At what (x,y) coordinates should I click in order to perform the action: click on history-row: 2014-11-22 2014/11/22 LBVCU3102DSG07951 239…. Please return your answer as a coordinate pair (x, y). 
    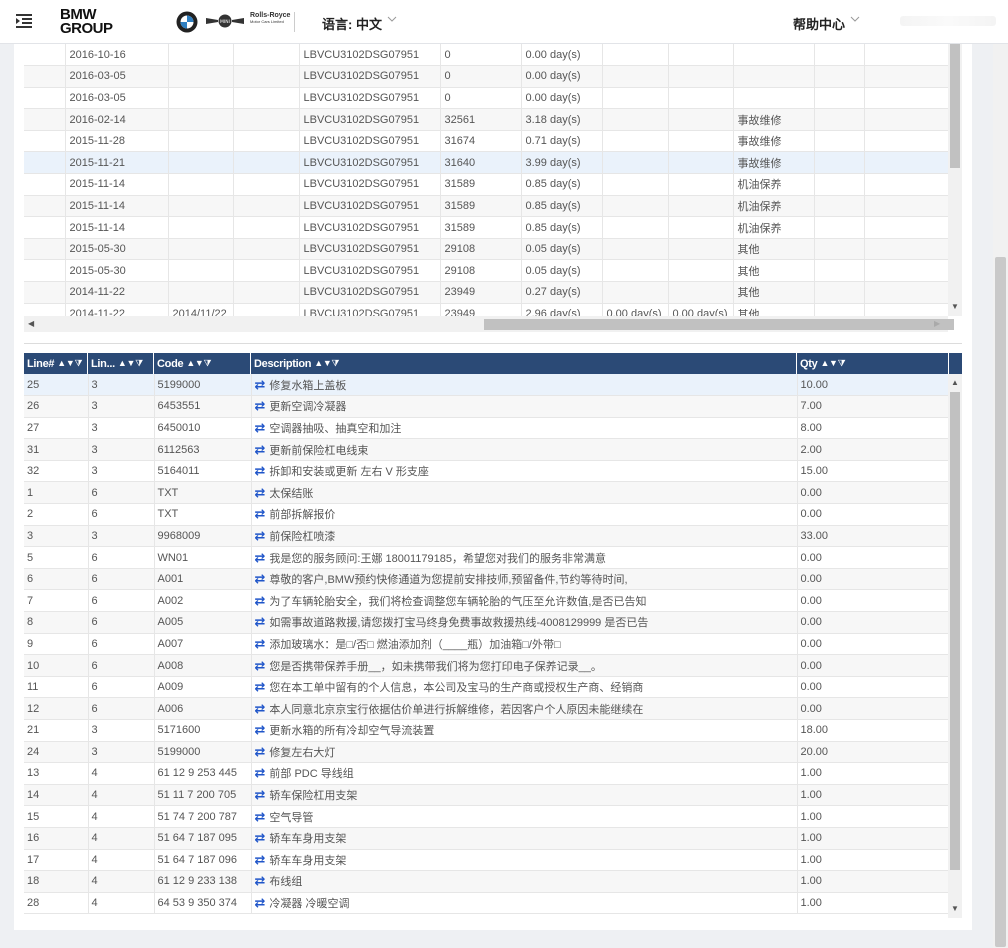
    Looking at the image, I should click on (486, 309).